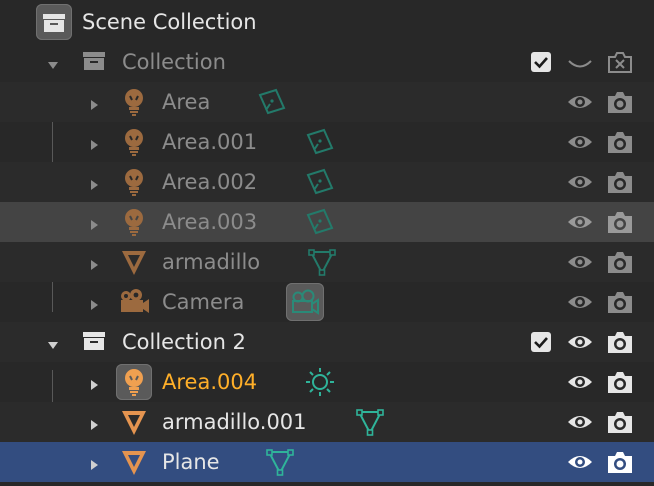 Image resolution: width=654 pixels, height=486 pixels. I want to click on collection-row: Collection 2, so click(327, 342).